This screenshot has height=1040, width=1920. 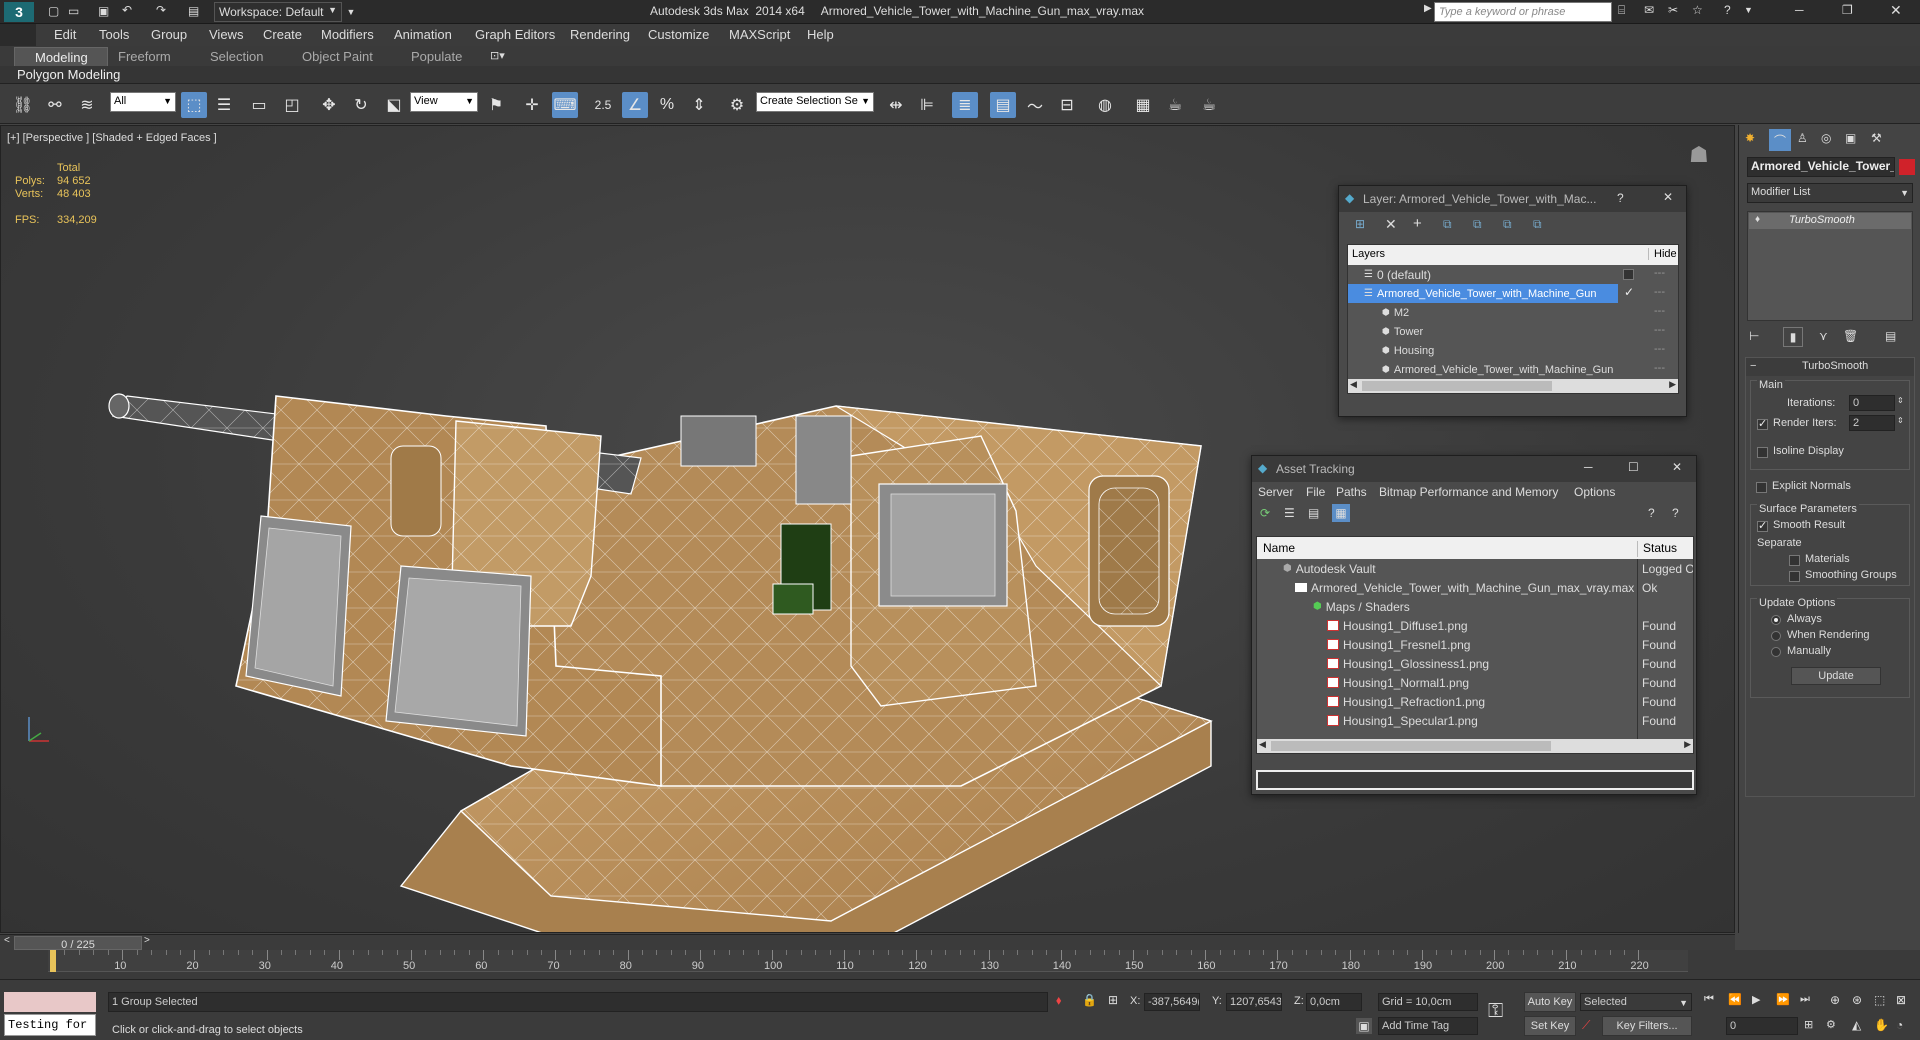 What do you see at coordinates (678, 34) in the screenshot?
I see `menu-customize: Customize` at bounding box center [678, 34].